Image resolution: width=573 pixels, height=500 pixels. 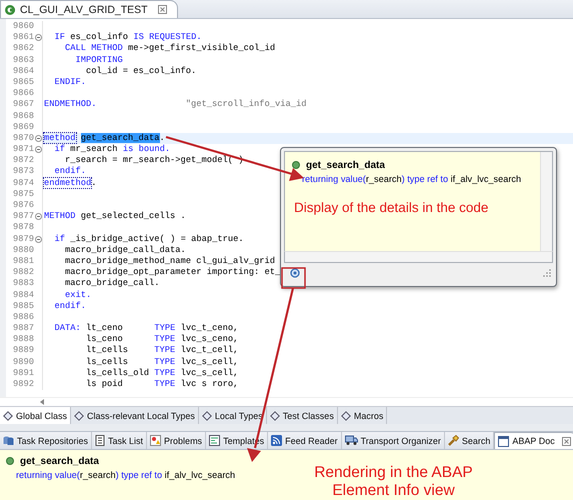 What do you see at coordinates (46, 440) in the screenshot?
I see `view-tab: Task Repositories` at bounding box center [46, 440].